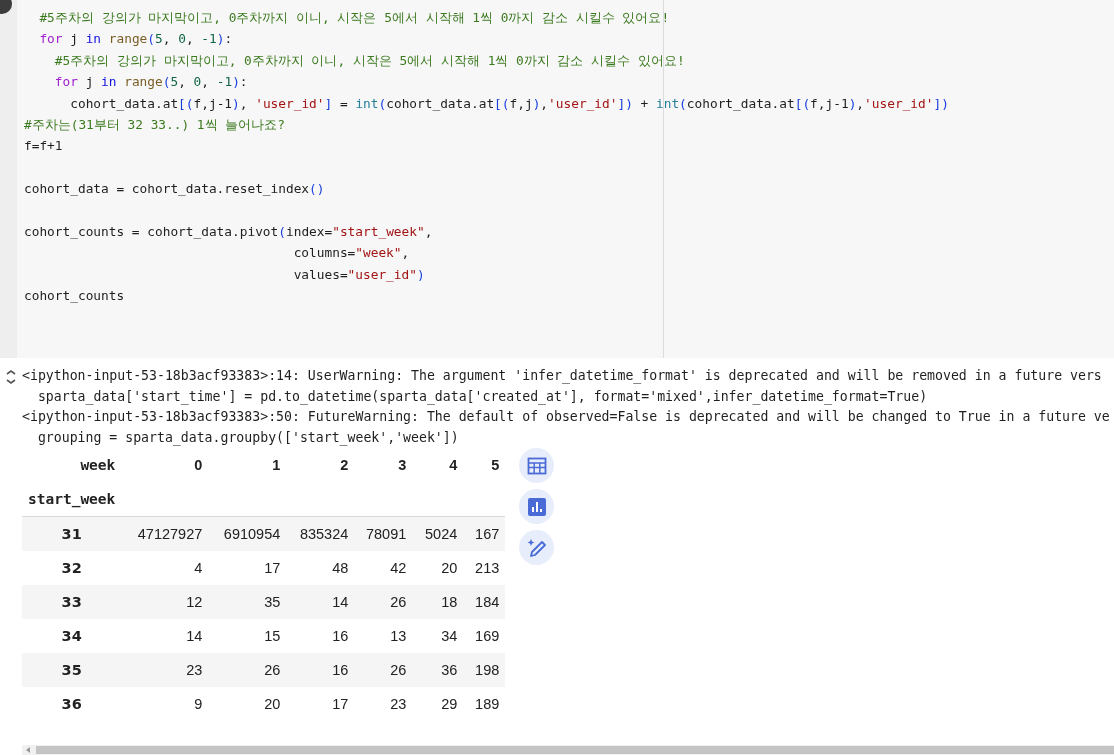  I want to click on warning-line: <ipython-input-53-18b3acf93383>:14: UserWarning: The argument 'infer_datetime_format' is deprecated and will be removed in a future vers, so click(562, 376).